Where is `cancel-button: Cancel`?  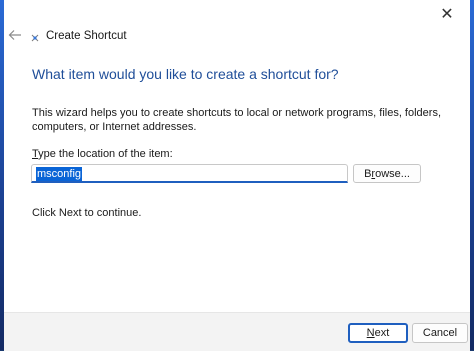 cancel-button: Cancel is located at coordinates (440, 333).